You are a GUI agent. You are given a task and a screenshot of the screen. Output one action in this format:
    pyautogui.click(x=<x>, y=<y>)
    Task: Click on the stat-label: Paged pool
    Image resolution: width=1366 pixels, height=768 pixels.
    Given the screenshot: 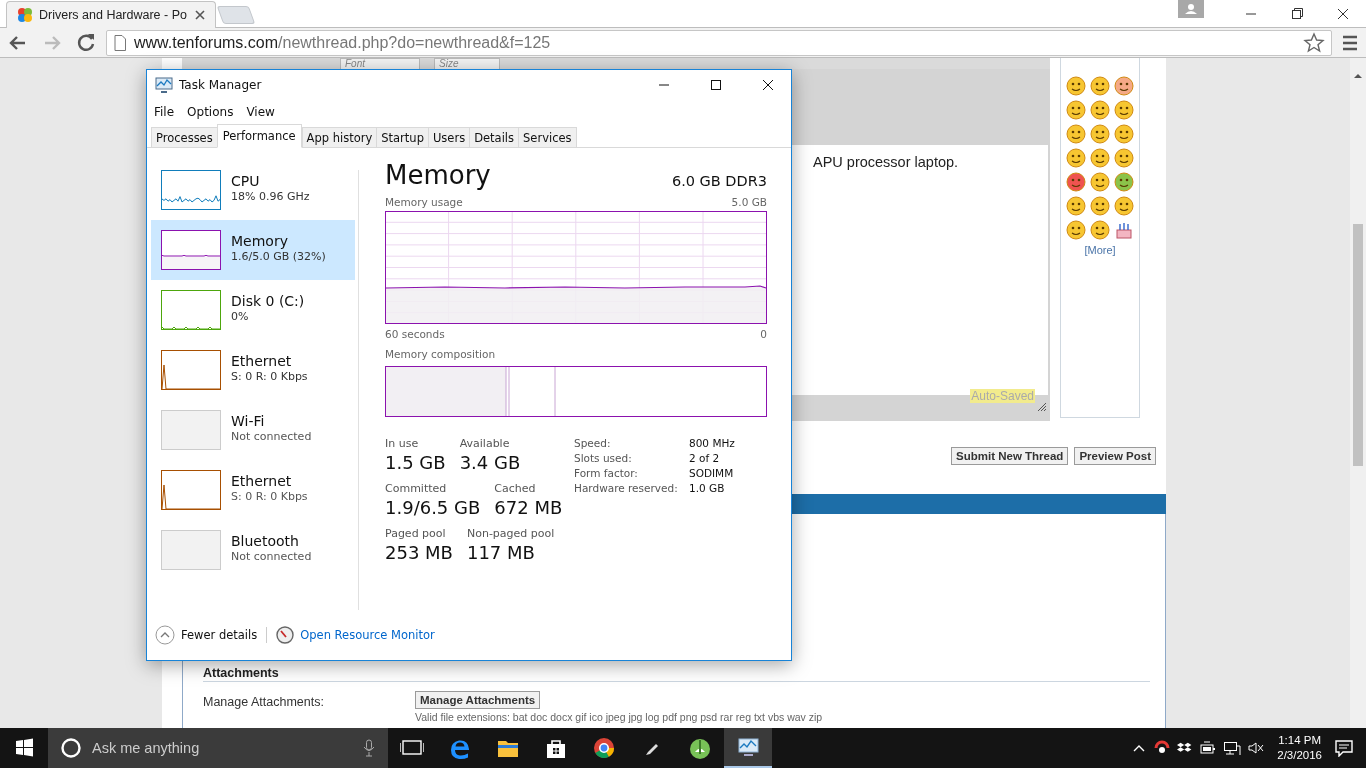 What is the action you would take?
    pyautogui.click(x=416, y=533)
    